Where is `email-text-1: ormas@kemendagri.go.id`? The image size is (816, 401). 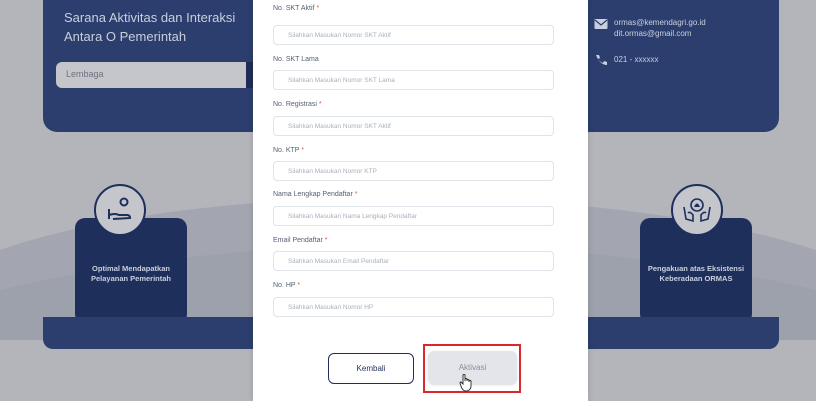
email-text-1: ormas@kemendagri.go.id is located at coordinates (660, 22).